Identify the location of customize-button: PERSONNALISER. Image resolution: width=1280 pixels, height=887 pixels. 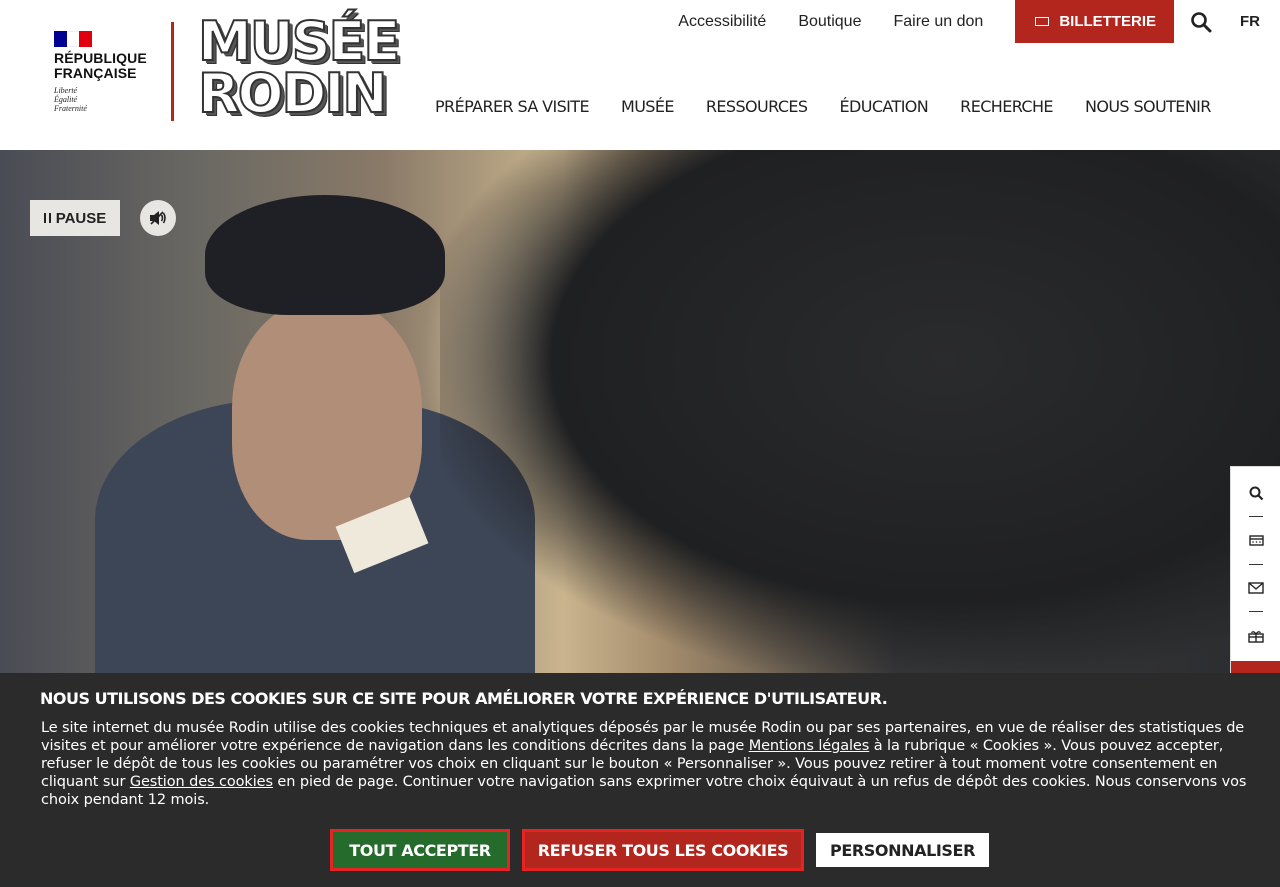
(902, 850).